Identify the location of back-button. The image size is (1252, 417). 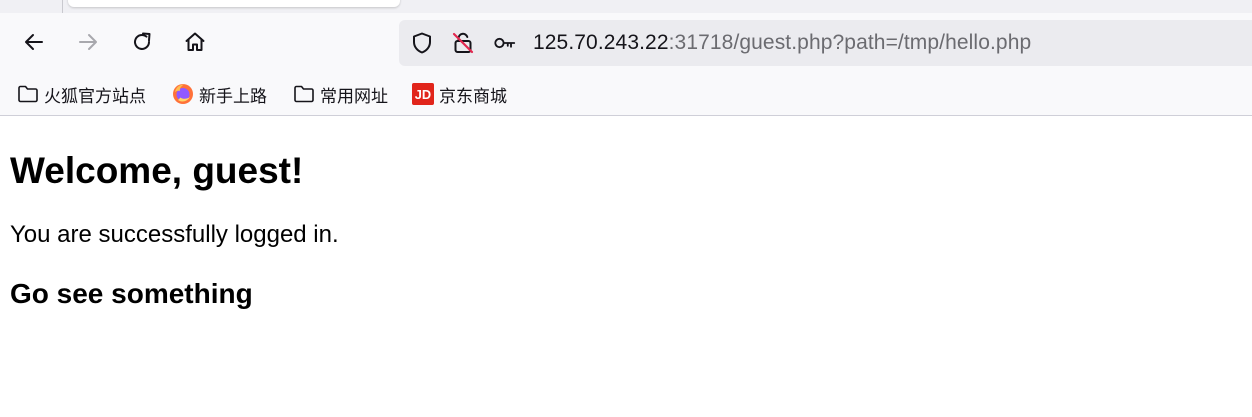
(34, 42).